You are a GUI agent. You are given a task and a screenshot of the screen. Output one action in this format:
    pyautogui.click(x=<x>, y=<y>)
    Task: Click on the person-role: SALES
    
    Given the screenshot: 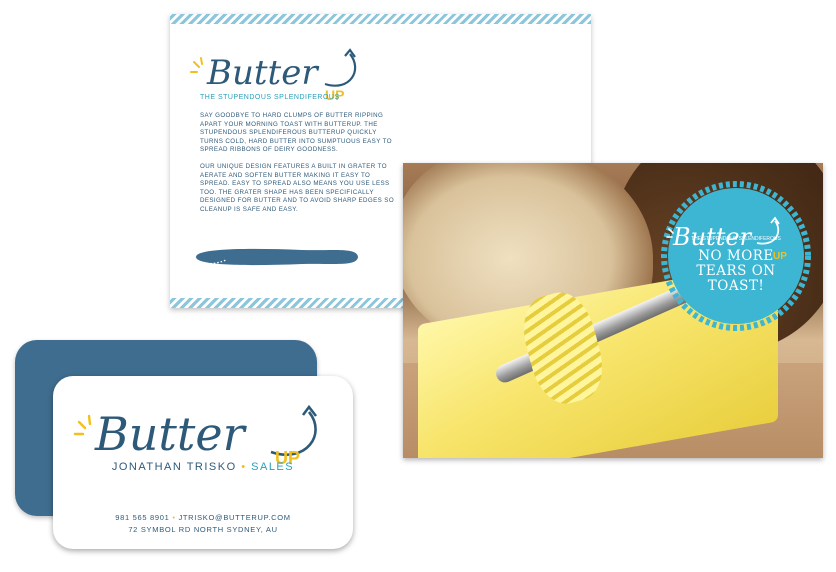 What is the action you would take?
    pyautogui.click(x=273, y=467)
    